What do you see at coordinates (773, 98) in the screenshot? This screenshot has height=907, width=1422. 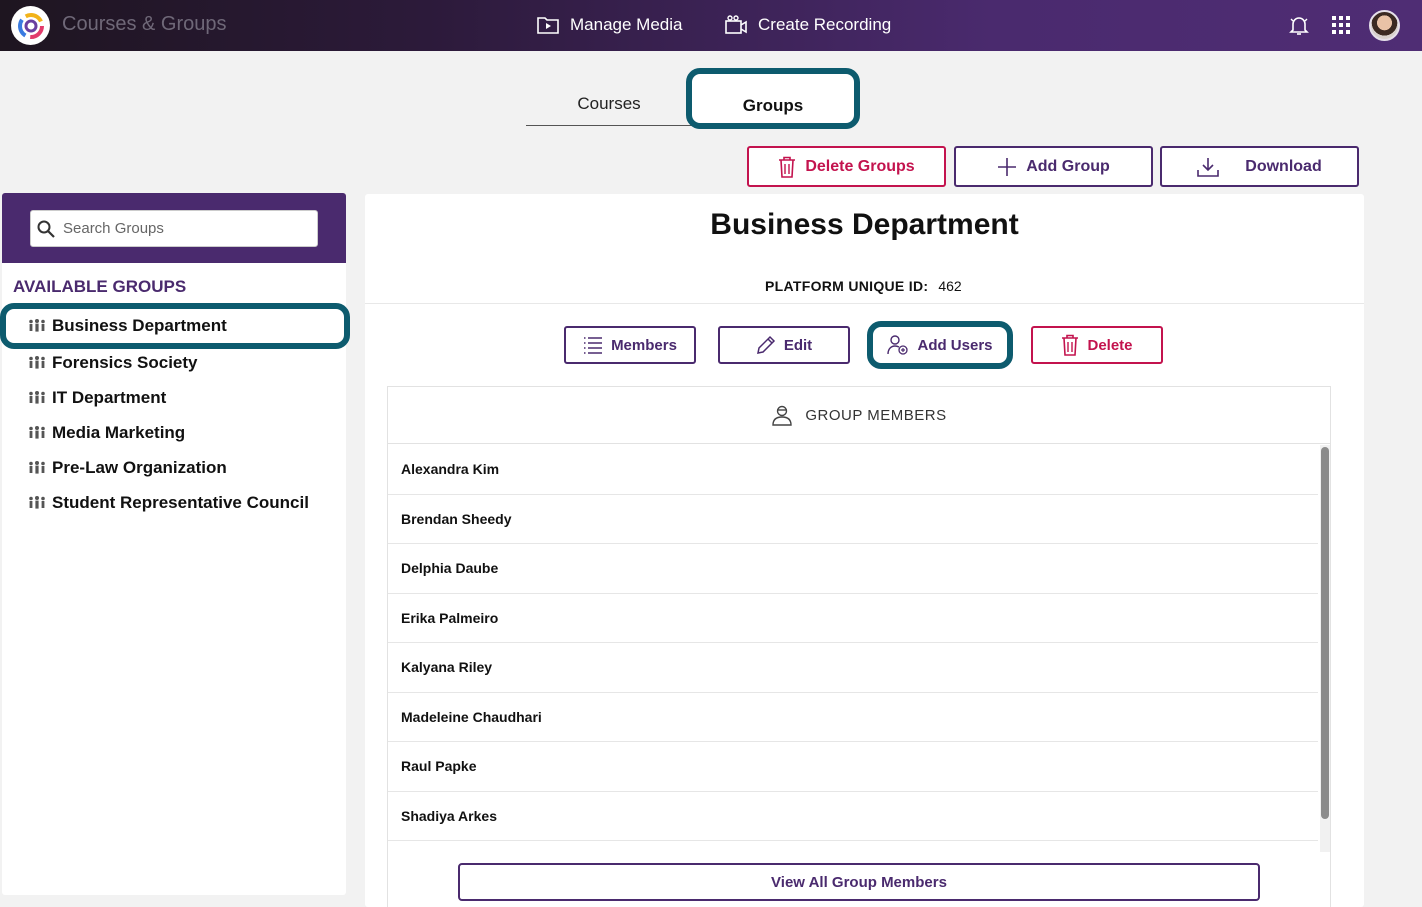 I see `tab-groups: Groups` at bounding box center [773, 98].